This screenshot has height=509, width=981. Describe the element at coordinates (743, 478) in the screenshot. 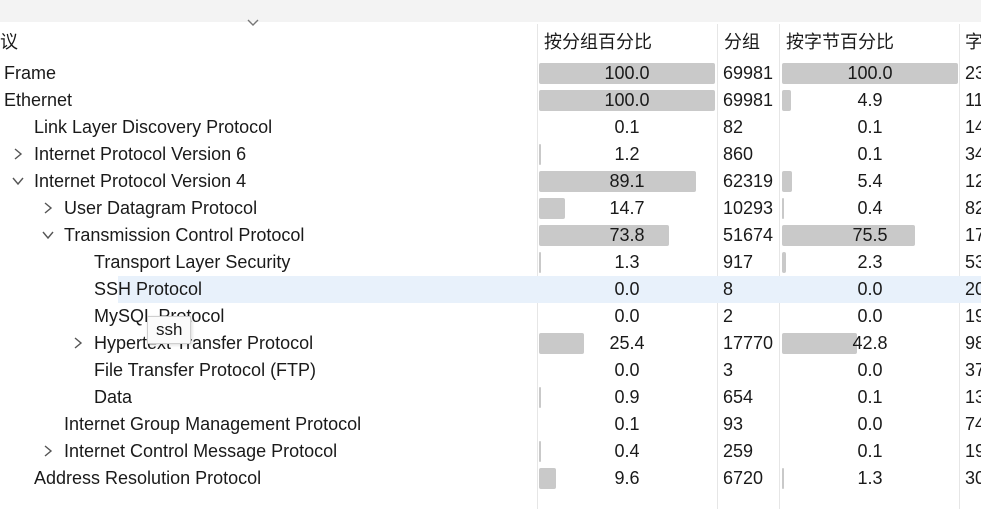

I see `packets-value: 6720` at that location.